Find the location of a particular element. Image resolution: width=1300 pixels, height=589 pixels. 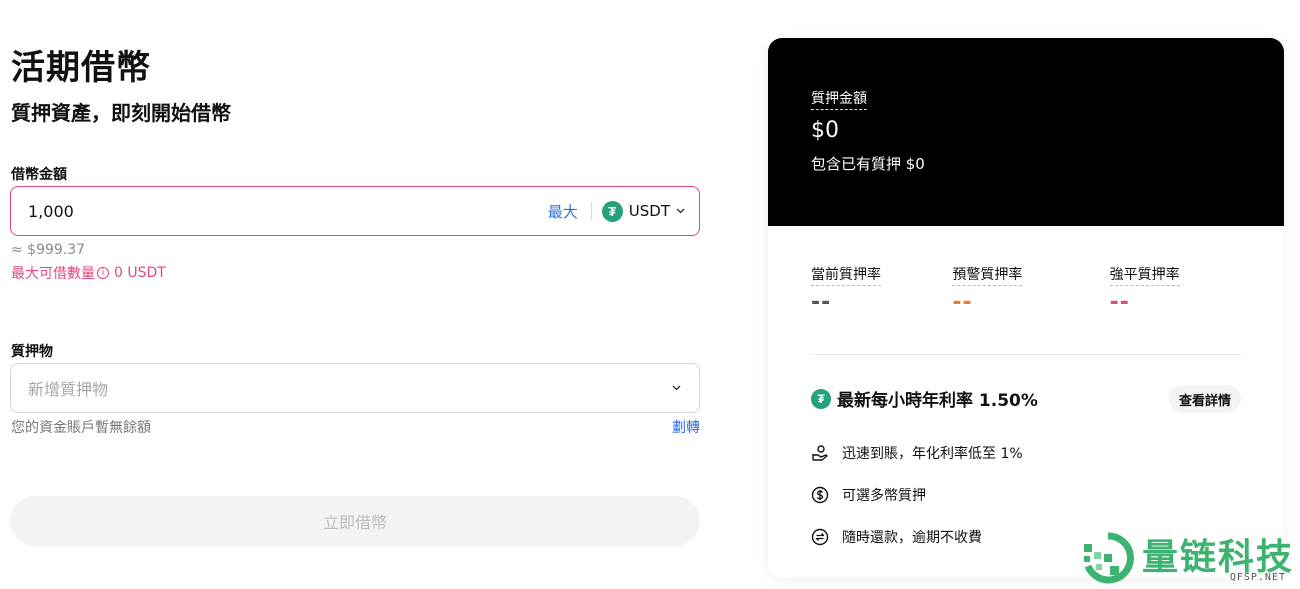

warning-ltv-value: -- is located at coordinates (962, 302).